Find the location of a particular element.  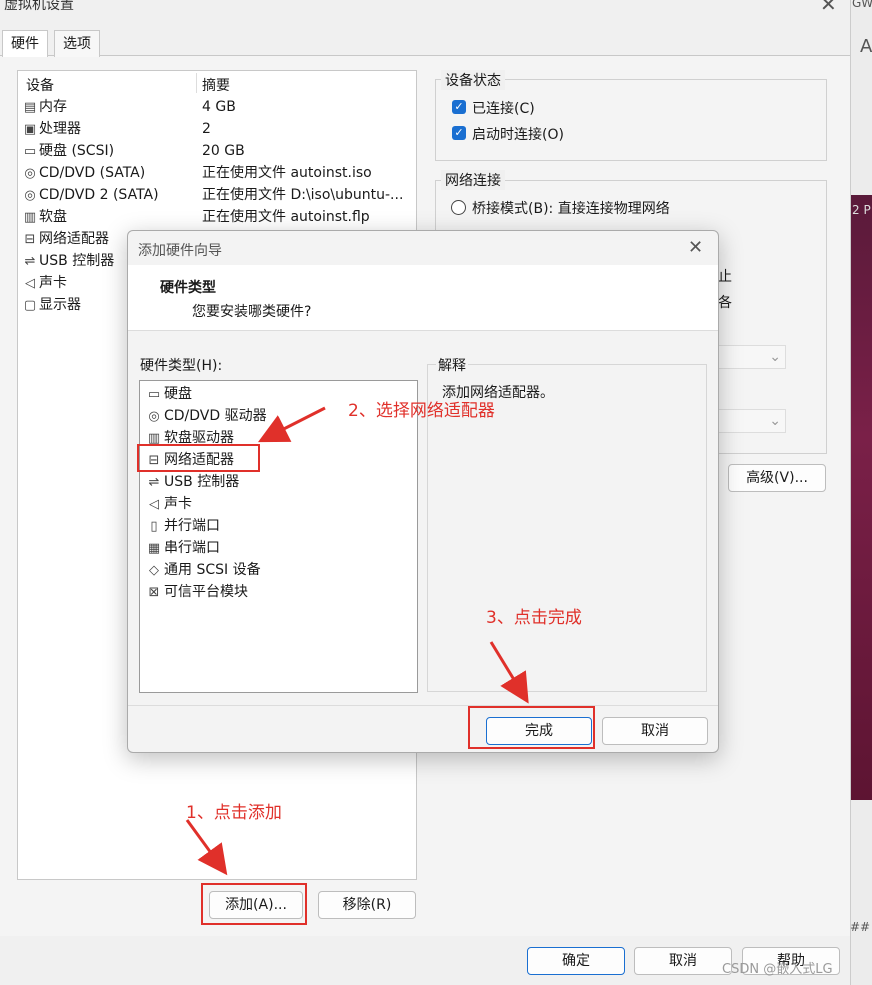

arrow-step3 is located at coordinates (509, 672).